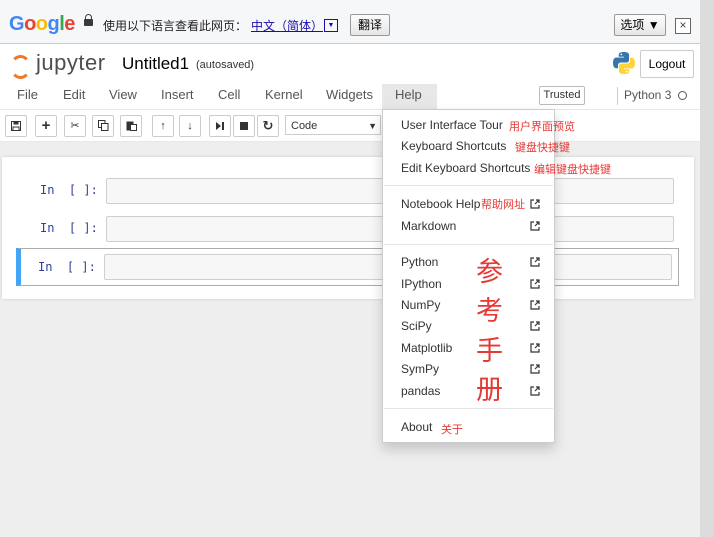 This screenshot has width=714, height=537. Describe the element at coordinates (503, 205) in the screenshot. I see `annotation-notebook-help: 帮助网址` at that location.